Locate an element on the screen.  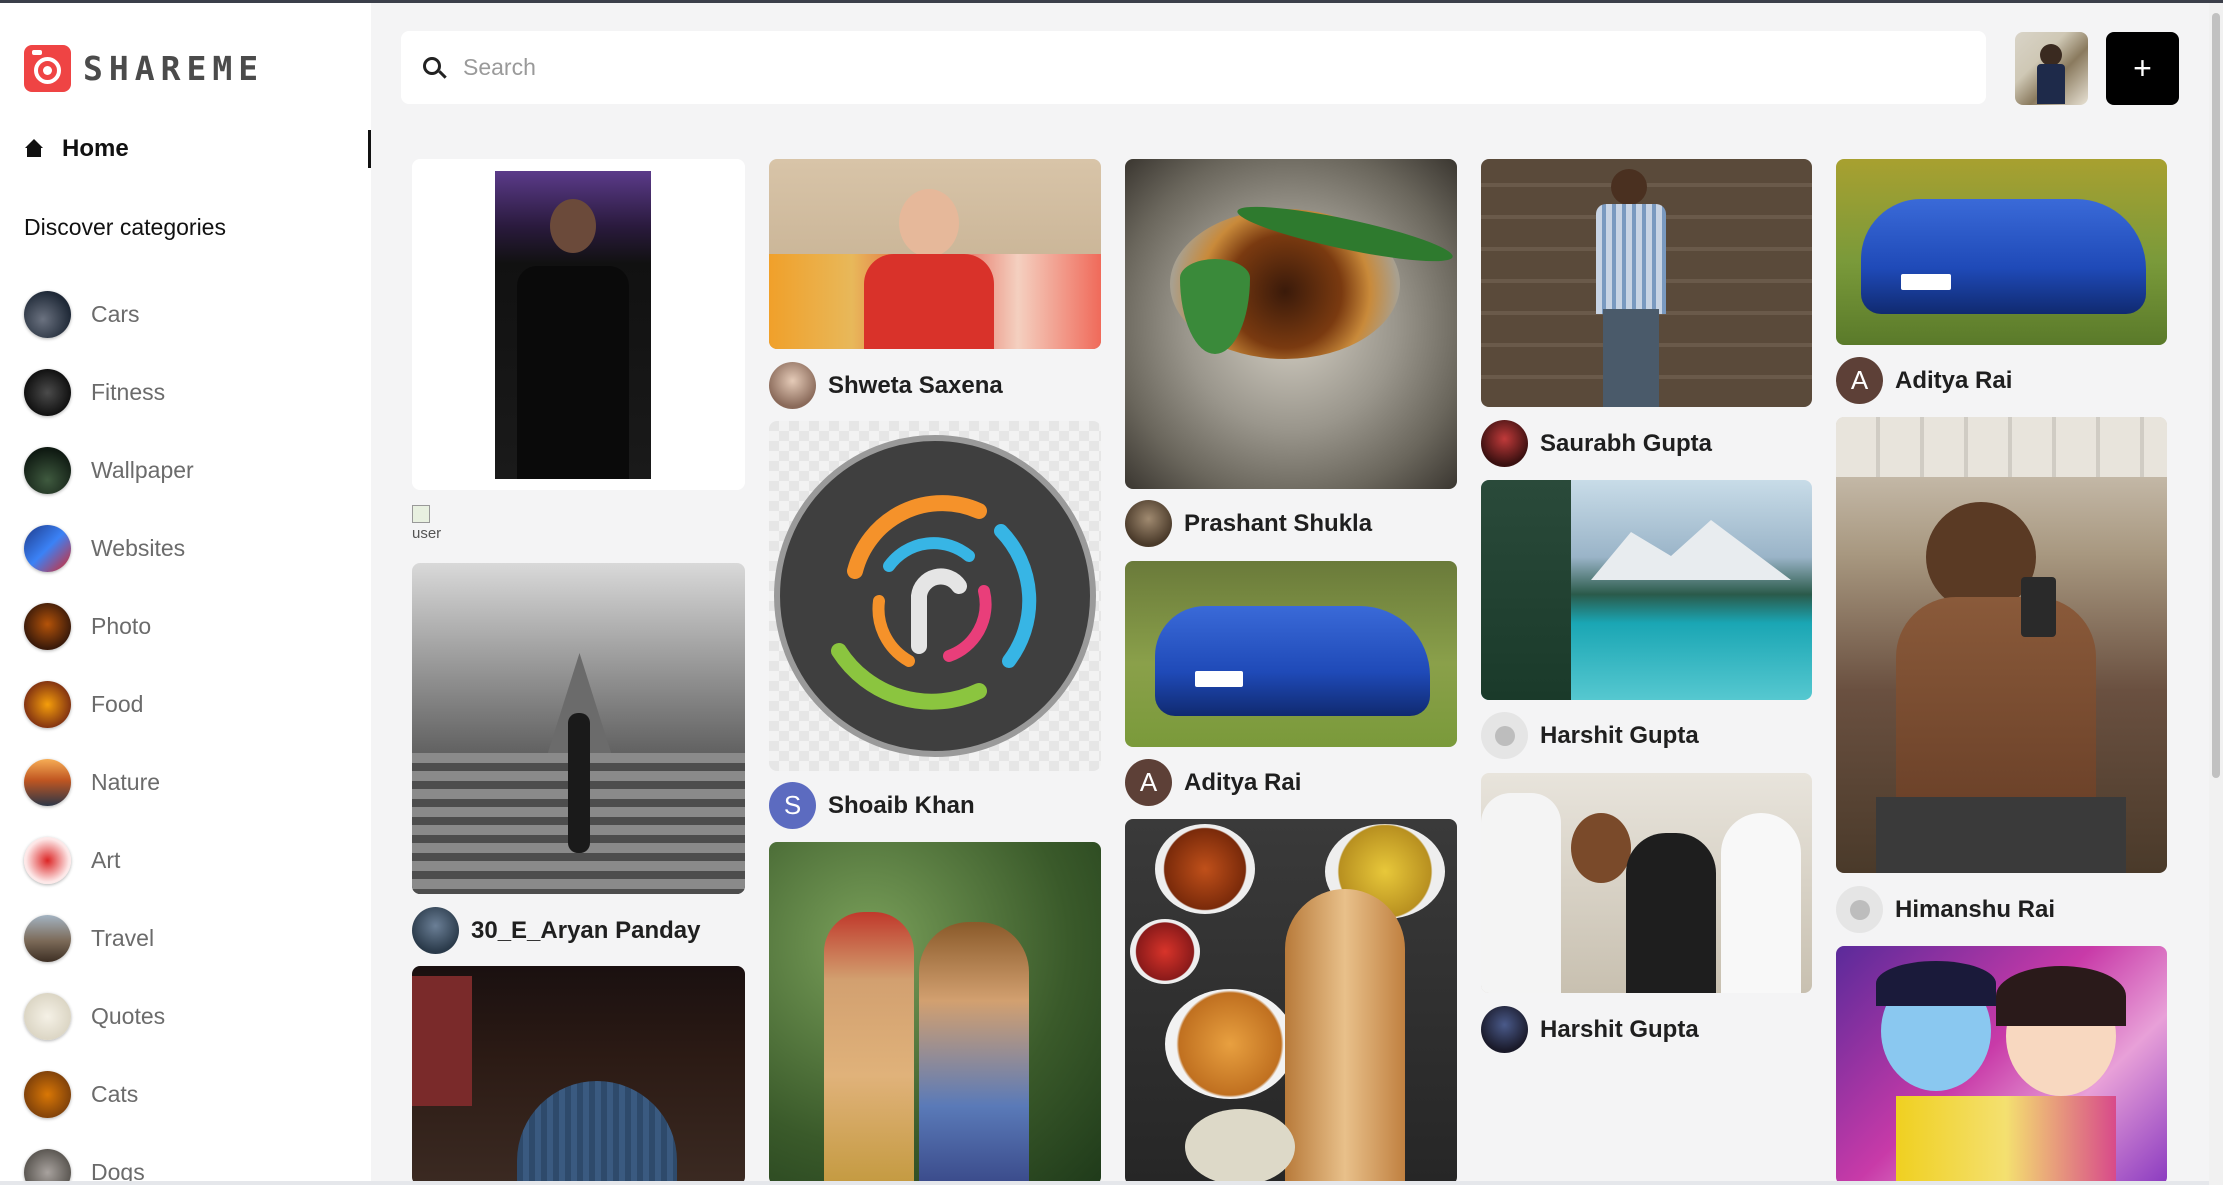
sidebar-item-label: Cars is located at coordinates (115, 313).